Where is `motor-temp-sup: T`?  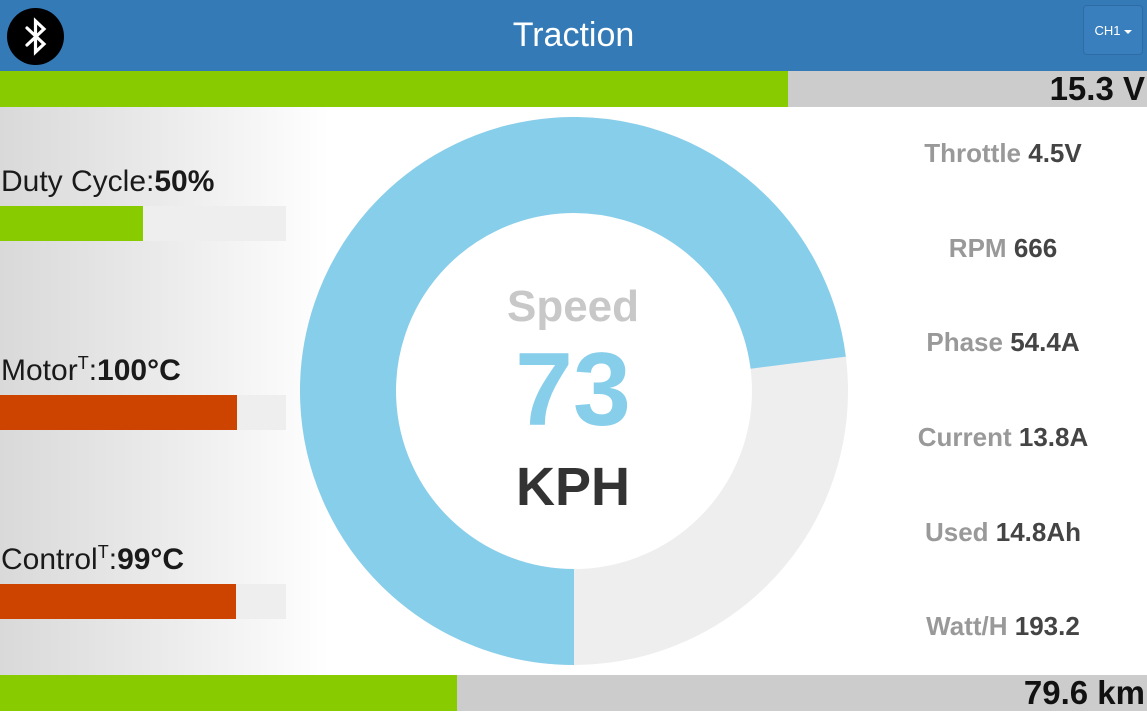 motor-temp-sup: T is located at coordinates (83, 363).